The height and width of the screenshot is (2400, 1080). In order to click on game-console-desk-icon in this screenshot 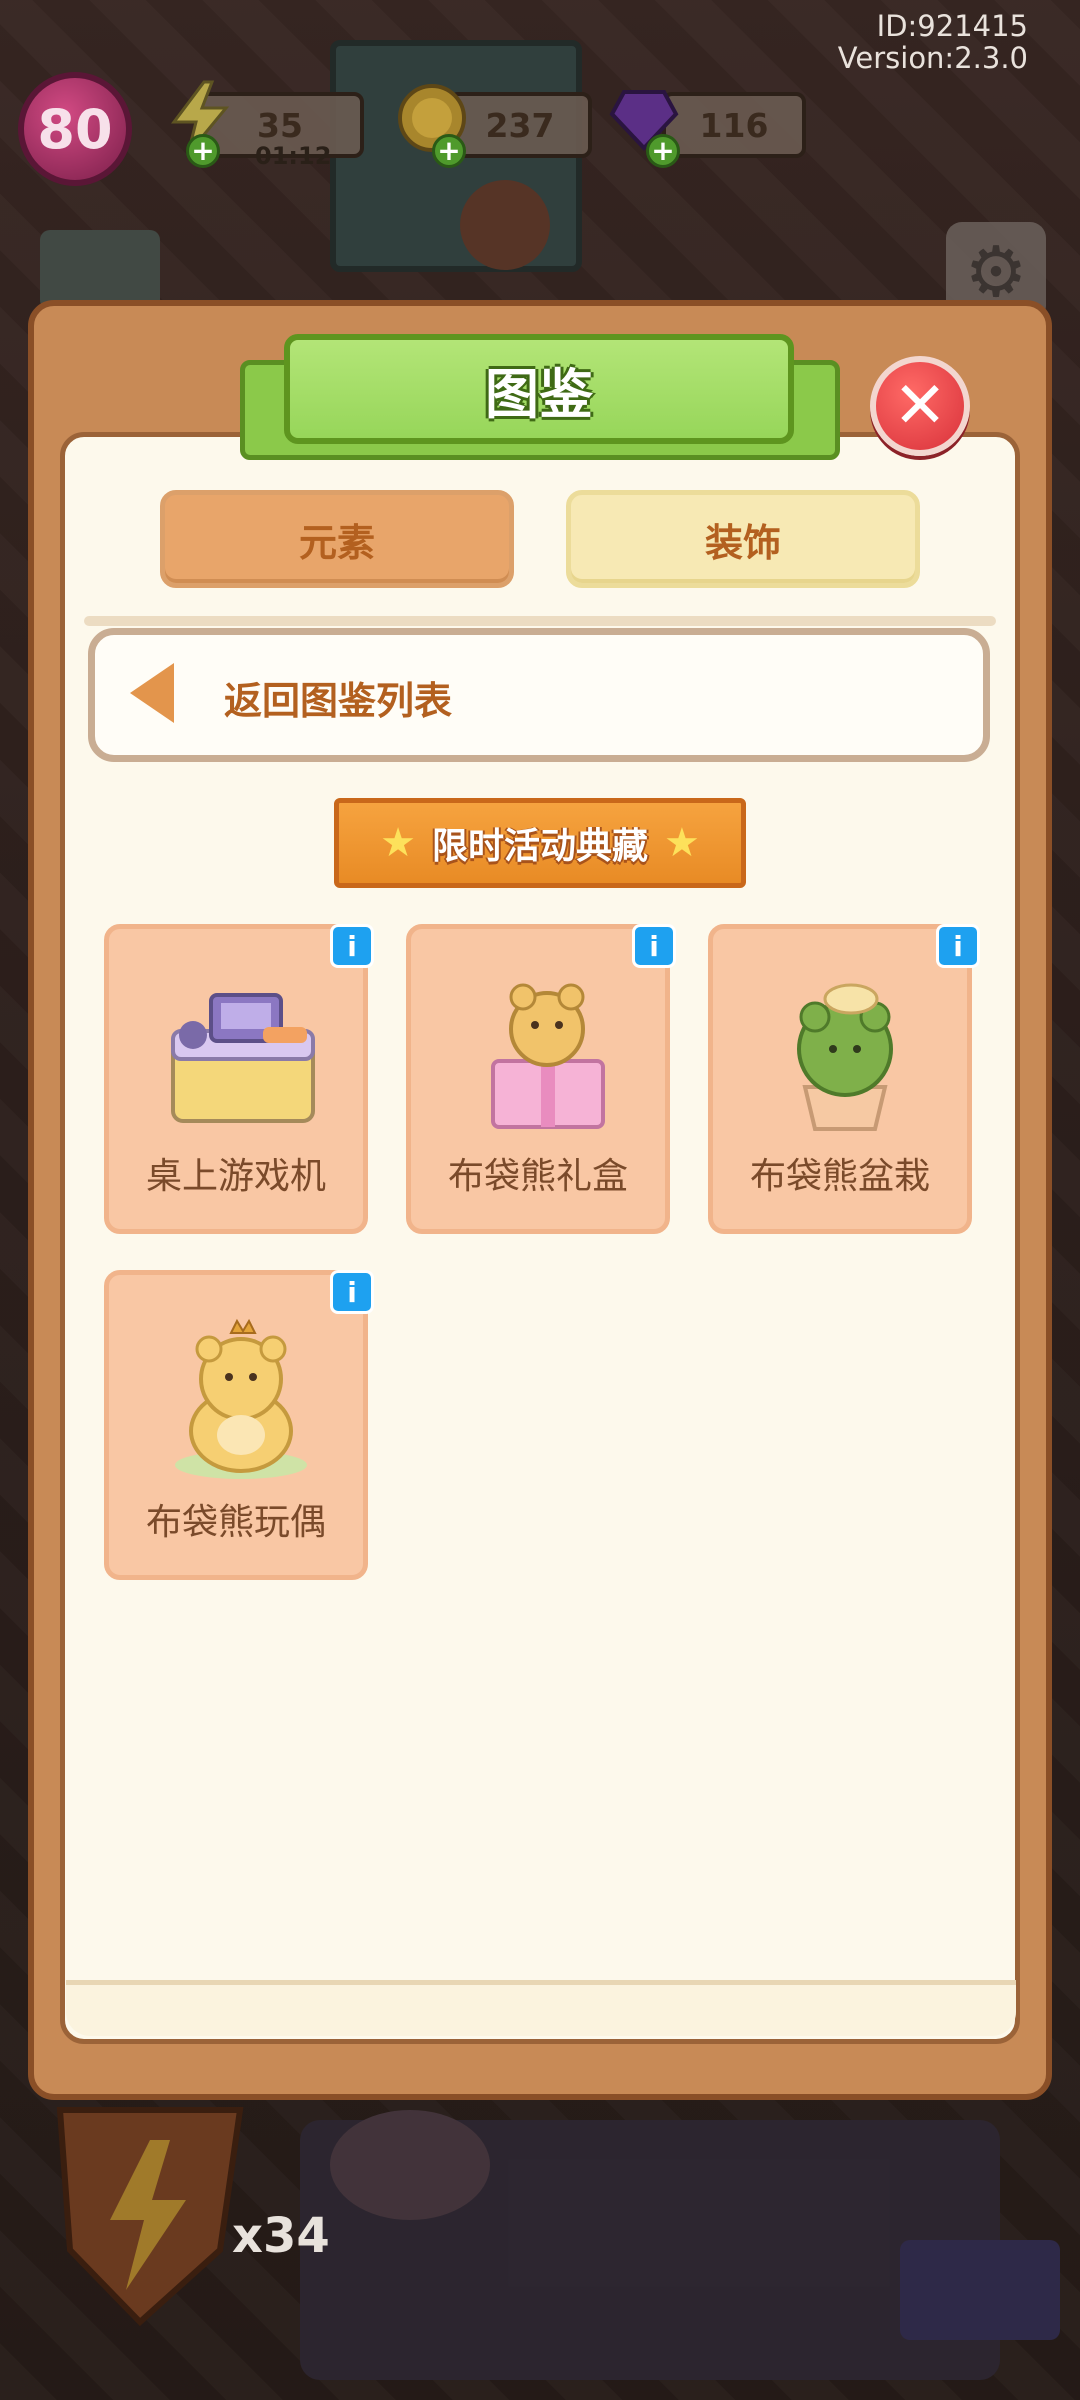, I will do `click(243, 1058)`.